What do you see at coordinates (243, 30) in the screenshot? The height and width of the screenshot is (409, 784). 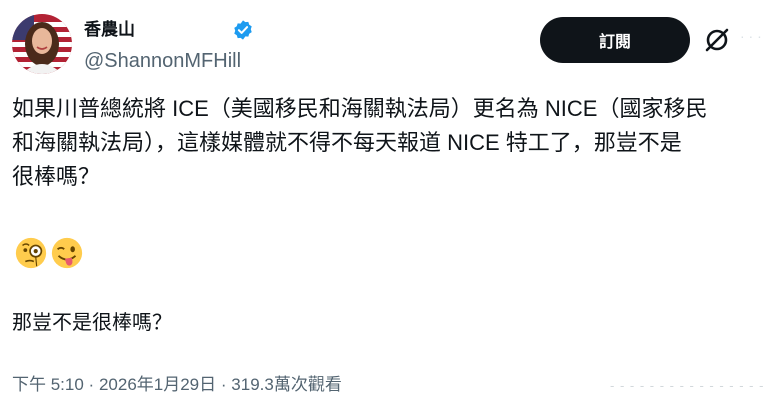 I see `verified-badge-icon` at bounding box center [243, 30].